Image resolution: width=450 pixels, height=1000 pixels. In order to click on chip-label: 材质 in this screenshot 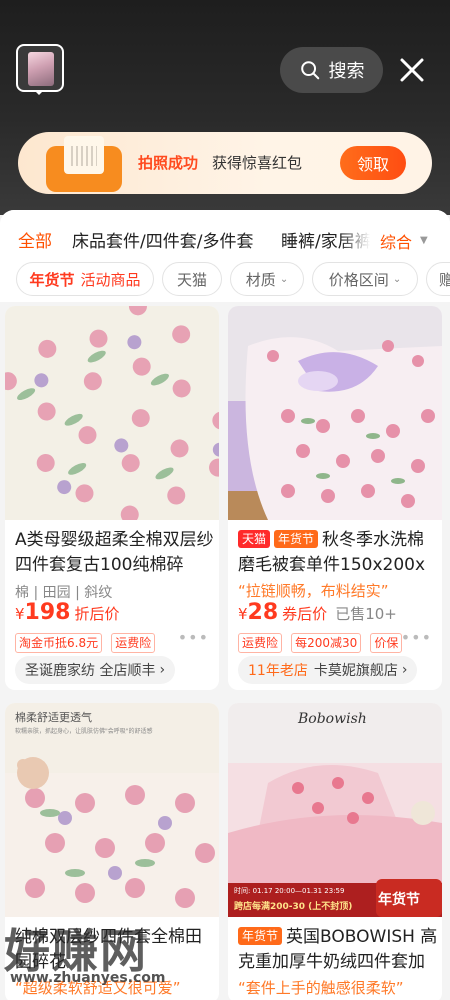, I will do `click(260, 279)`.